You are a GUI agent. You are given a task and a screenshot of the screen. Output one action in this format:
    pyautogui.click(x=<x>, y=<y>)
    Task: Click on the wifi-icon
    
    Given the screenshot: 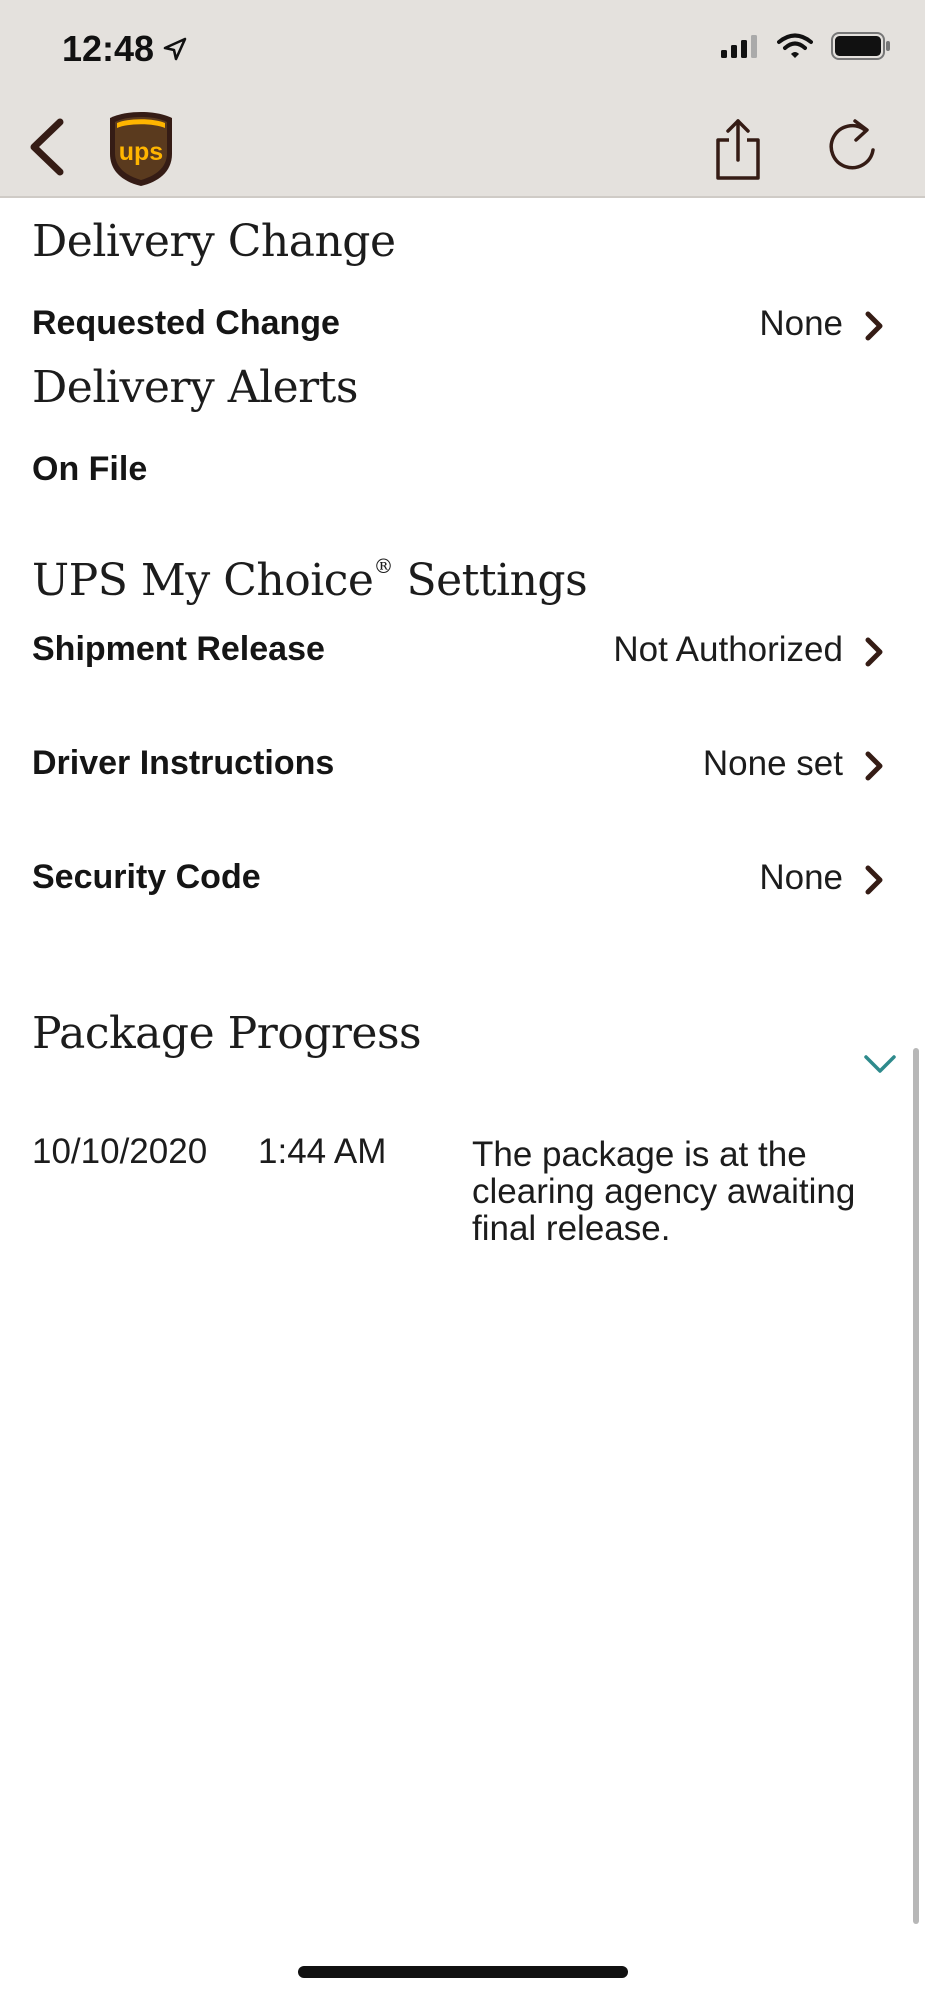 What is the action you would take?
    pyautogui.click(x=795, y=45)
    